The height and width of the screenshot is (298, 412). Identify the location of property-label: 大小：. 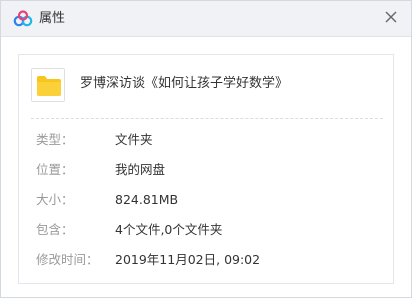
(55, 199).